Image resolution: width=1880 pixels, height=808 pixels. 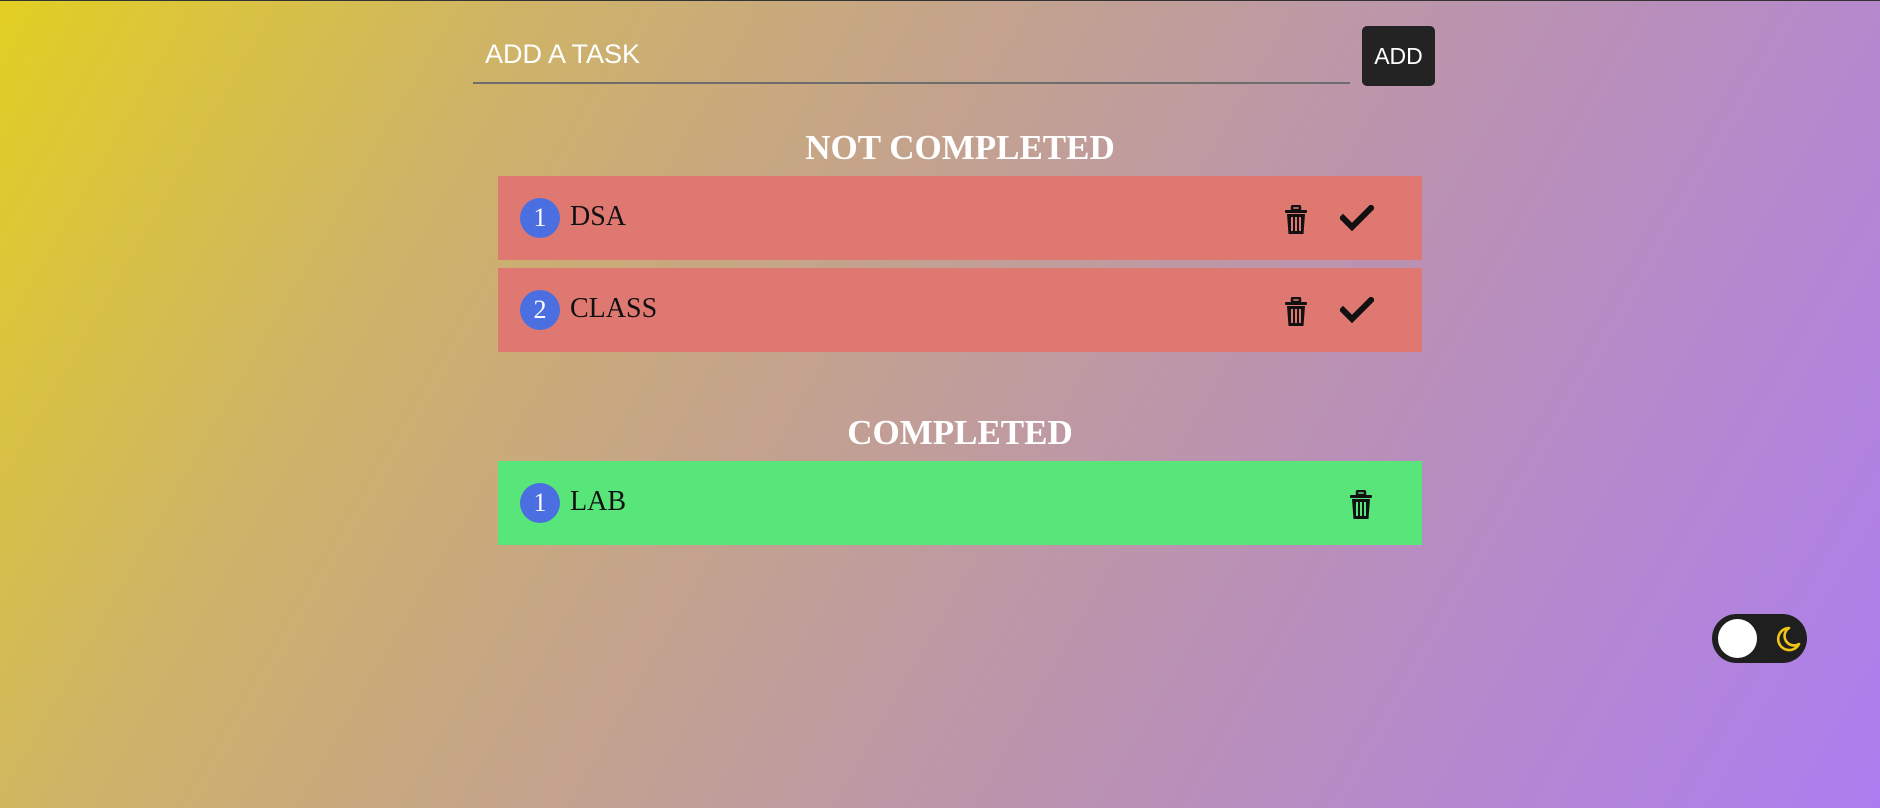 What do you see at coordinates (1787, 639) in the screenshot?
I see `moon-icon` at bounding box center [1787, 639].